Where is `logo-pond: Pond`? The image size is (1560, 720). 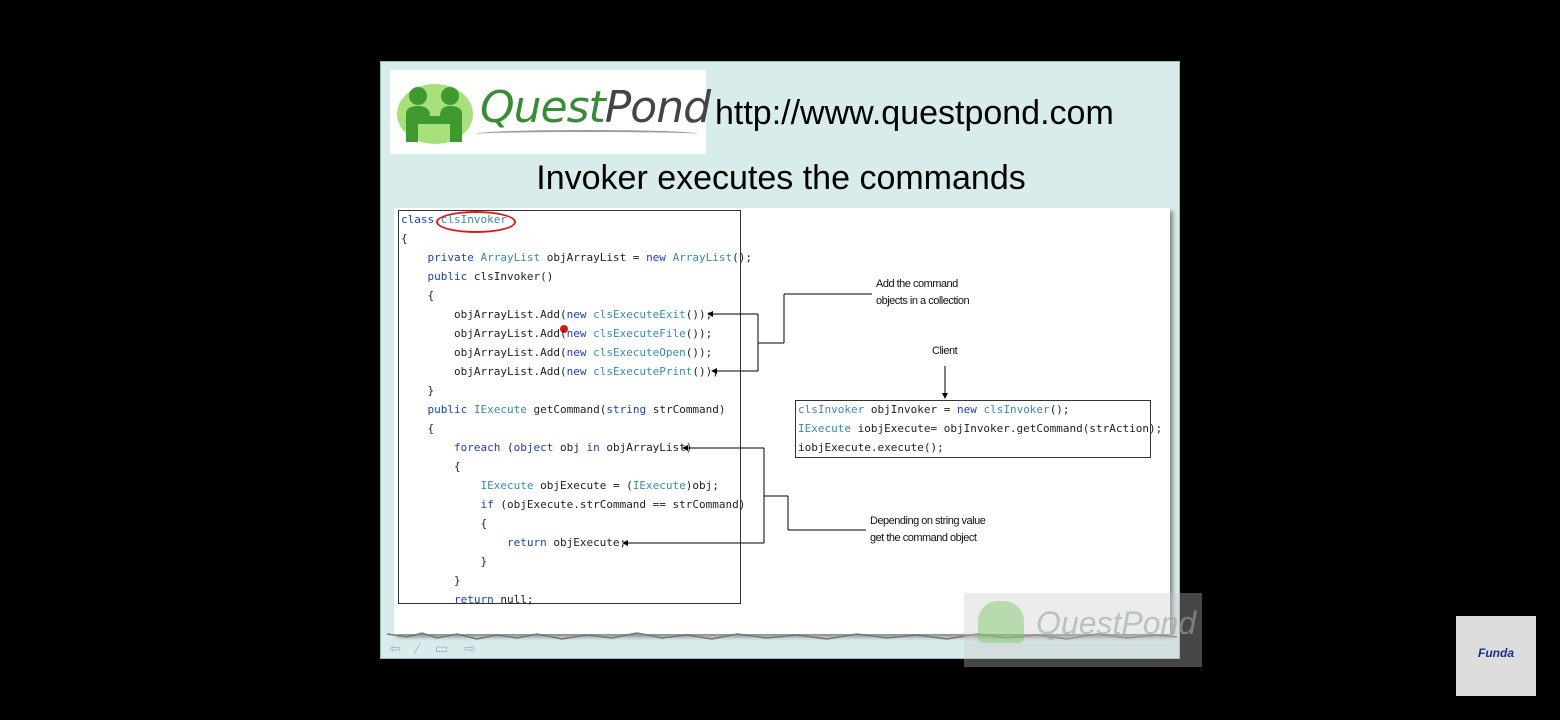 logo-pond: Pond is located at coordinates (657, 107).